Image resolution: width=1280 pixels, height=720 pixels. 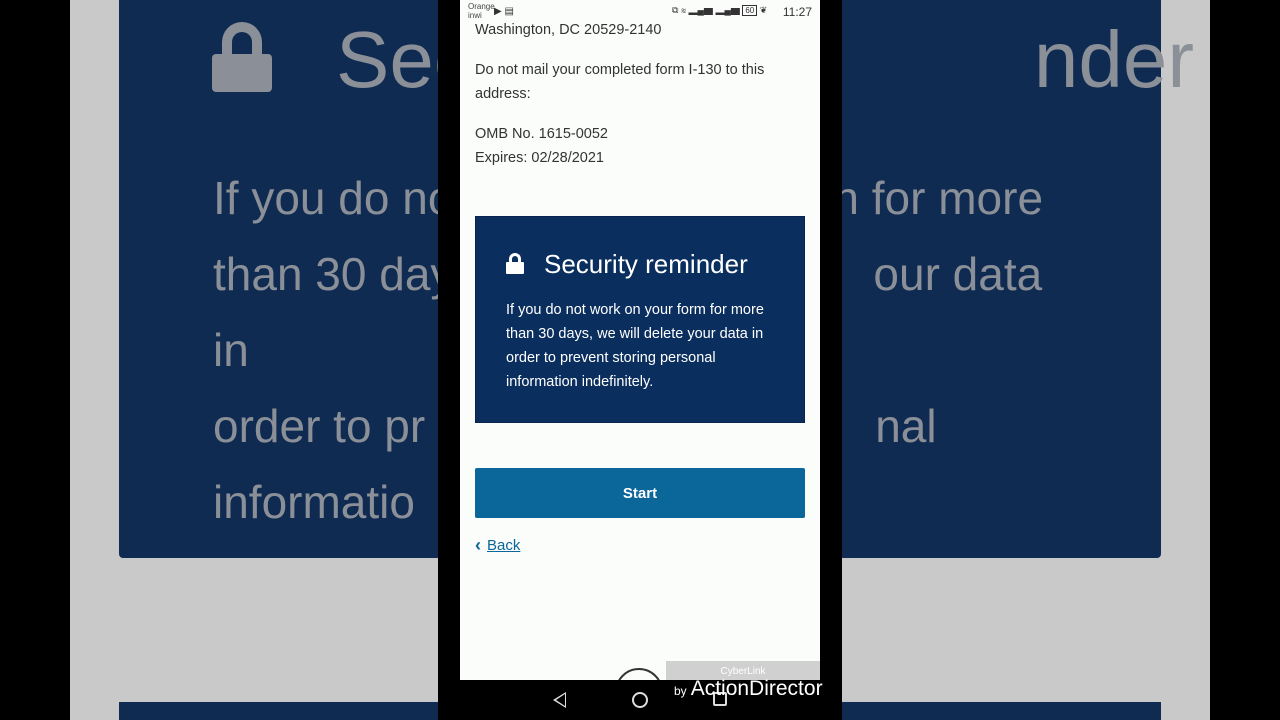 I want to click on status-left-icons: ▶ ▤, so click(x=504, y=11).